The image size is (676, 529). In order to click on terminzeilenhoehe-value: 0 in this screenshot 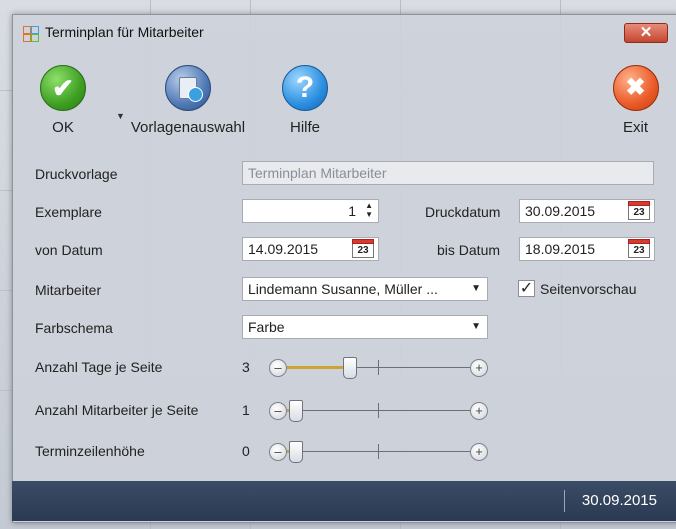, I will do `click(246, 451)`.